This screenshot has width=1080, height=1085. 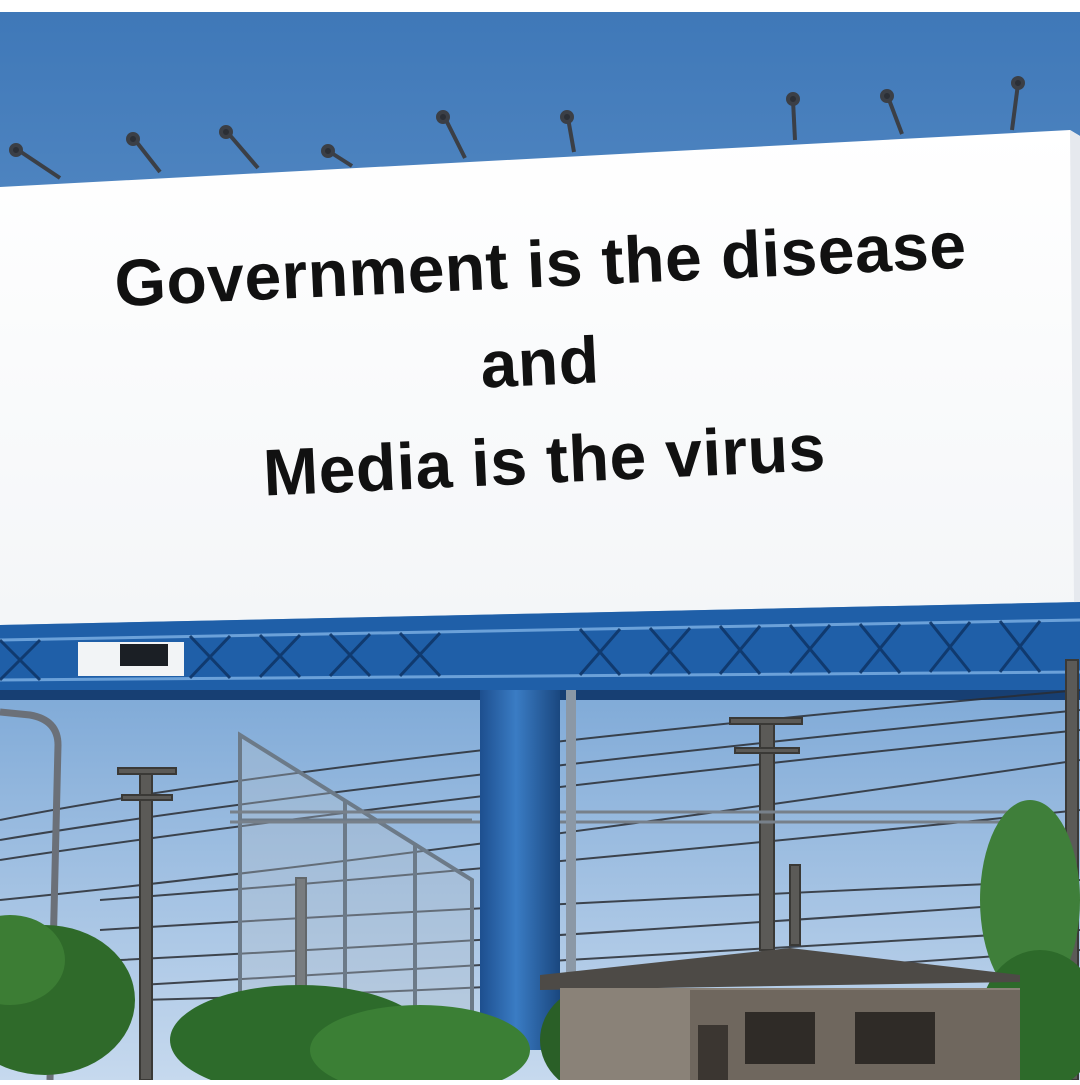 What do you see at coordinates (520, 870) in the screenshot?
I see `billboard-pole` at bounding box center [520, 870].